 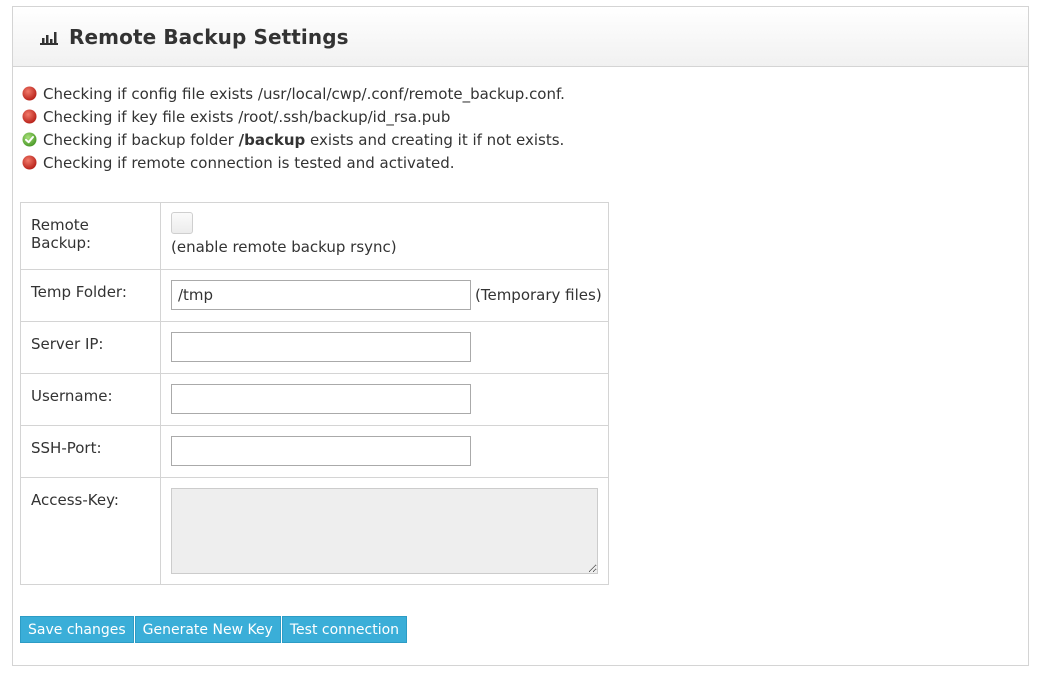 I want to click on username-label: Username:, so click(x=90, y=399).